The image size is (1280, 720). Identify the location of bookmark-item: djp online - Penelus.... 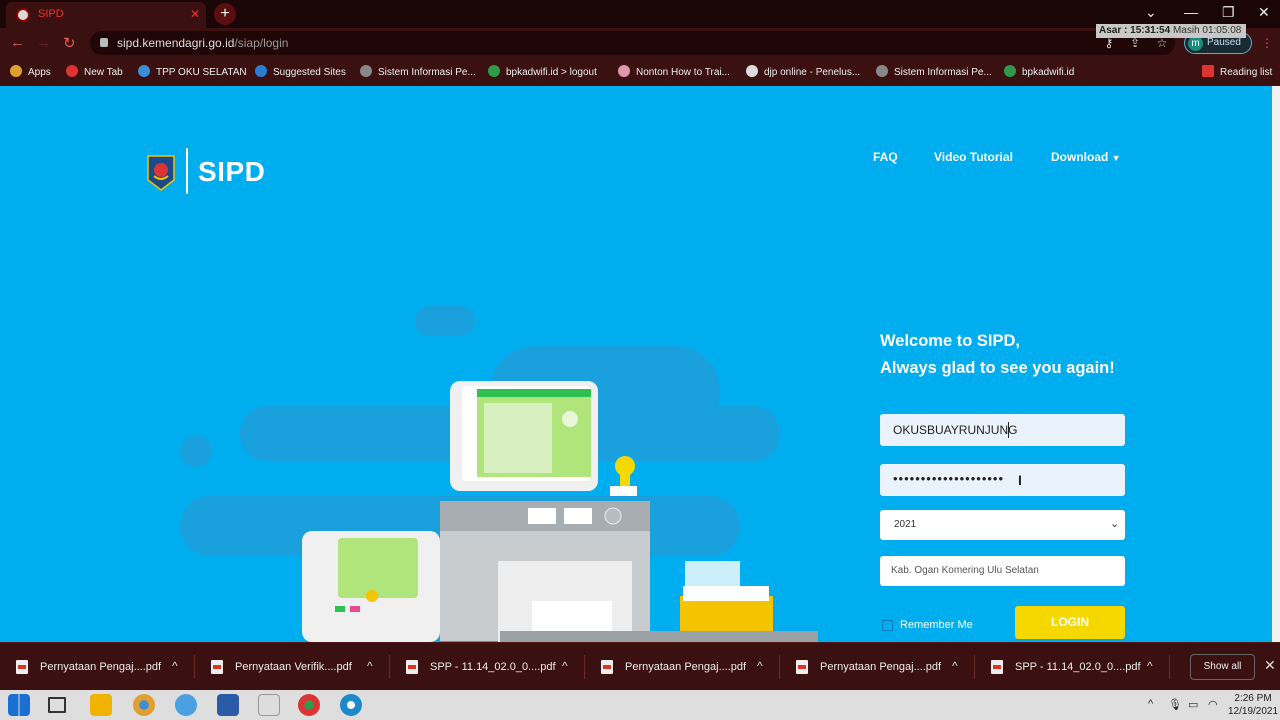
(803, 71).